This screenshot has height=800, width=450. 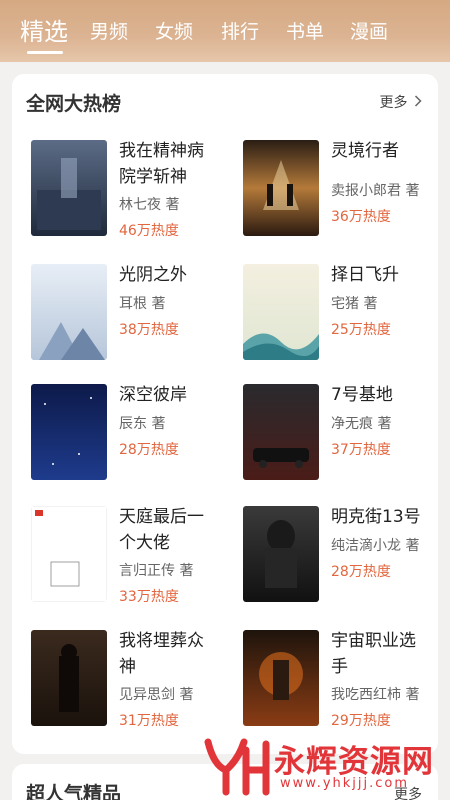 I want to click on book-heat: 31万热度, so click(x=149, y=721).